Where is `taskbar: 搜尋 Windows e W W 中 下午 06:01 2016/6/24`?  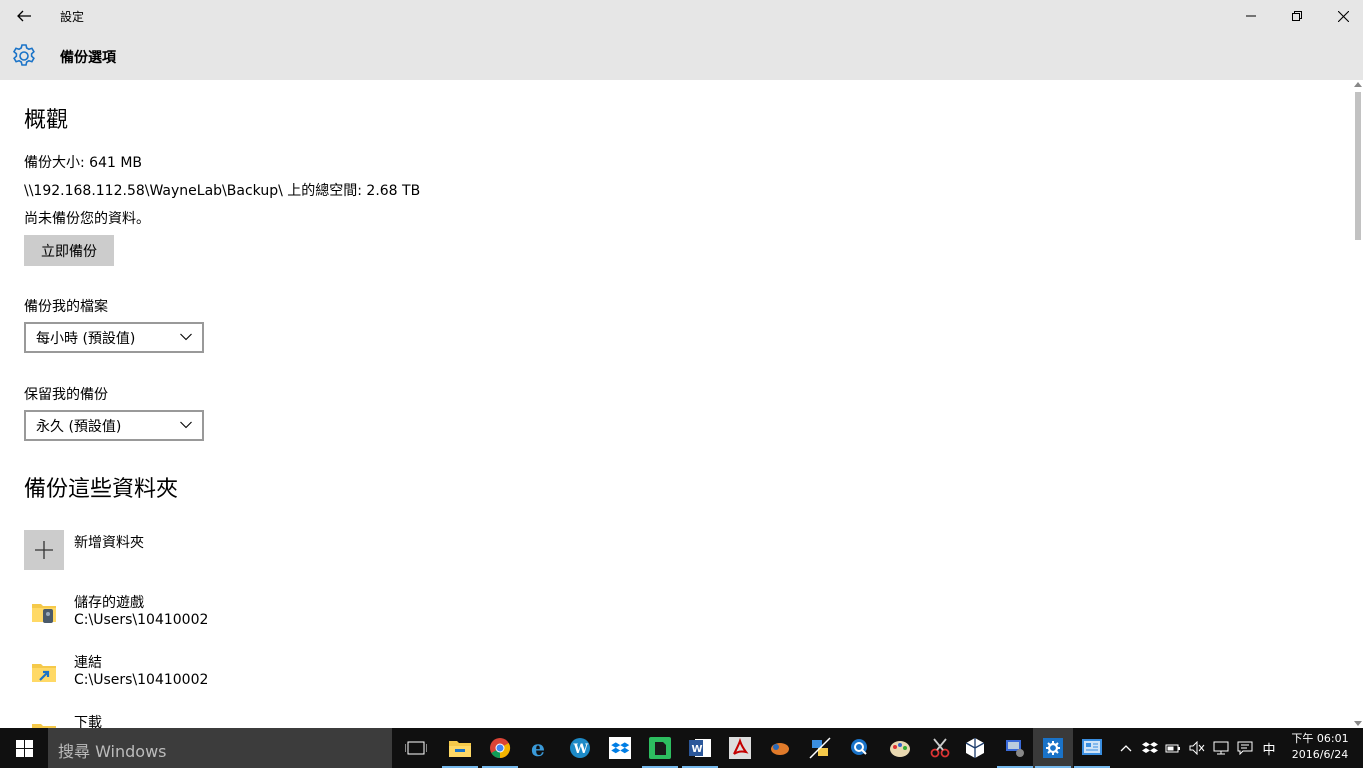
taskbar: 搜尋 Windows e W W 中 下午 06:01 2016/6/24 is located at coordinates (681, 748).